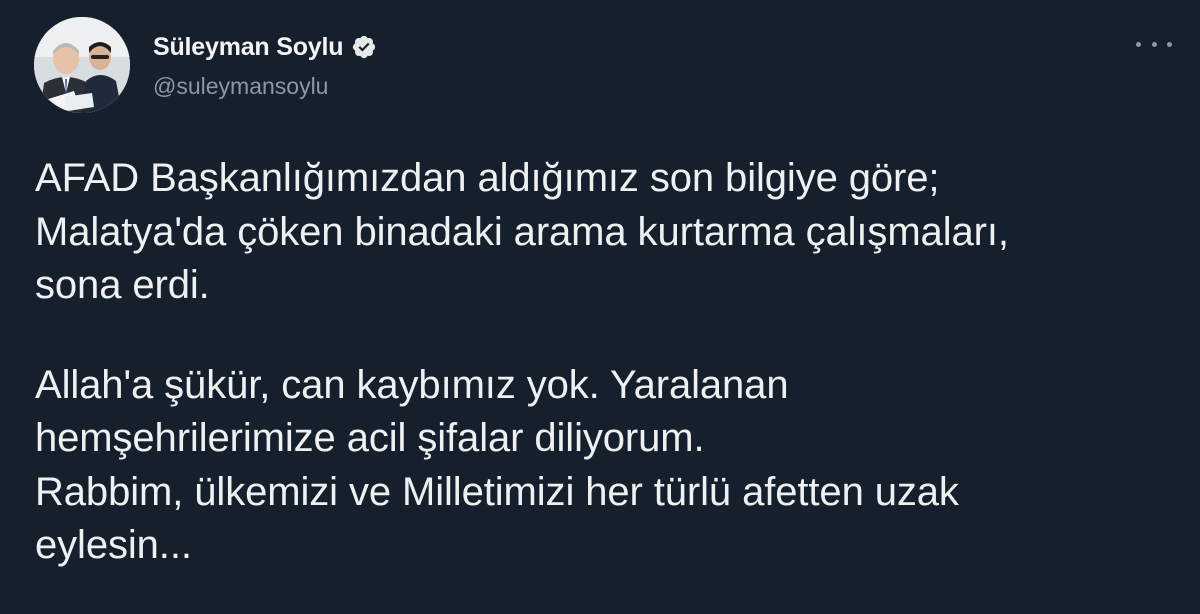  What do you see at coordinates (248, 47) in the screenshot?
I see `display-name: Süleyman Soylu` at bounding box center [248, 47].